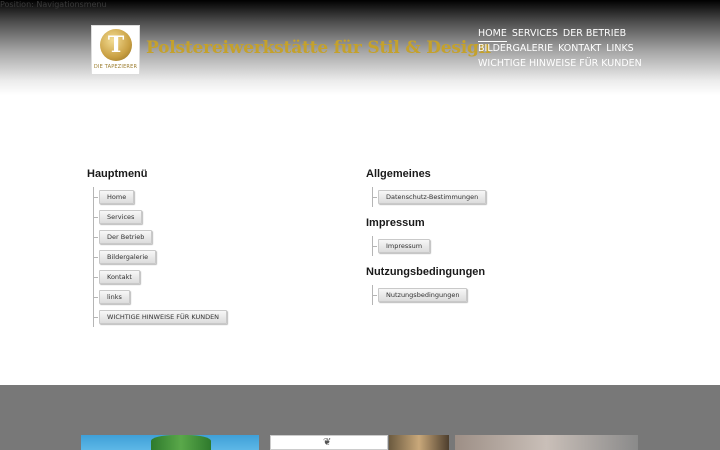  I want to click on nutzung-tree: Nutzungsbedingungen, so click(489, 295).